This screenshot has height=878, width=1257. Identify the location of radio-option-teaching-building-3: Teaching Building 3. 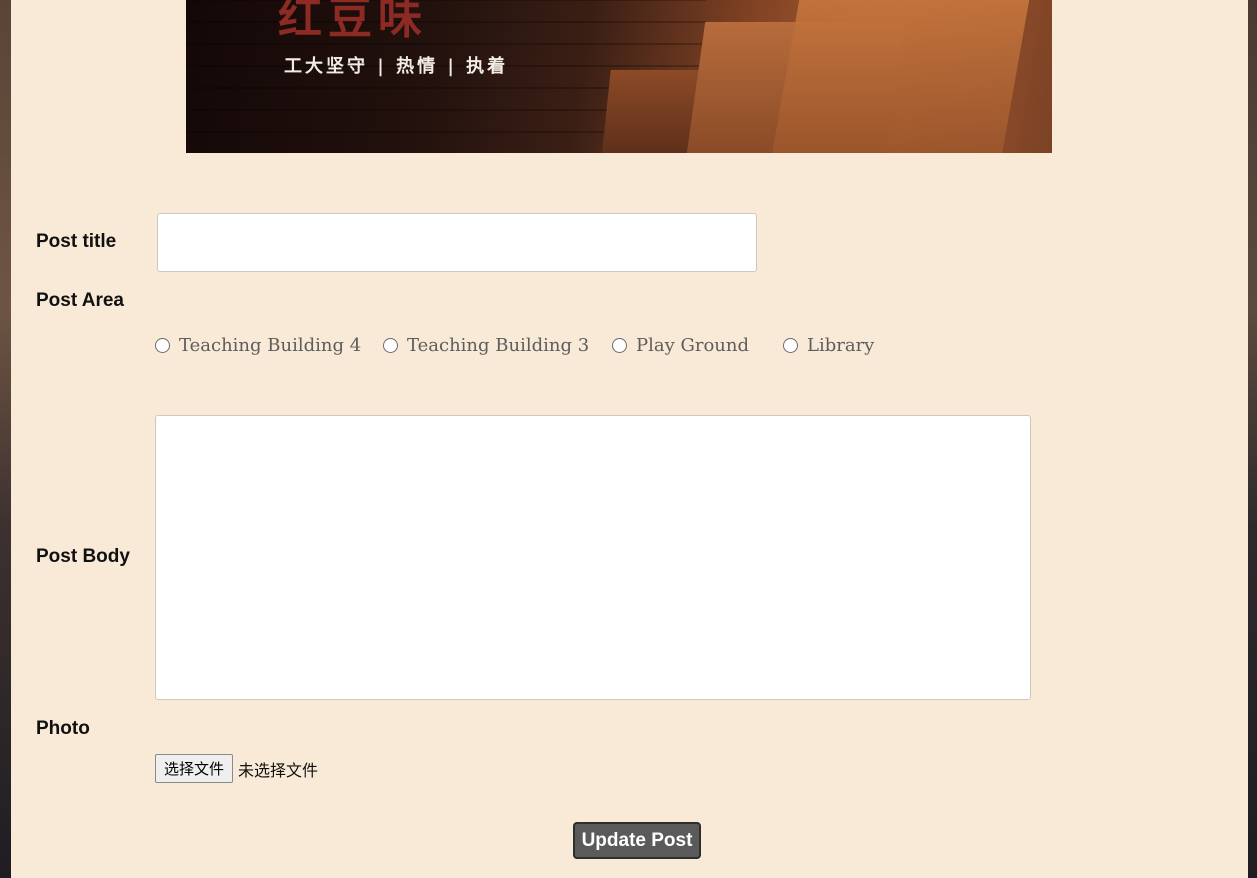
(486, 345).